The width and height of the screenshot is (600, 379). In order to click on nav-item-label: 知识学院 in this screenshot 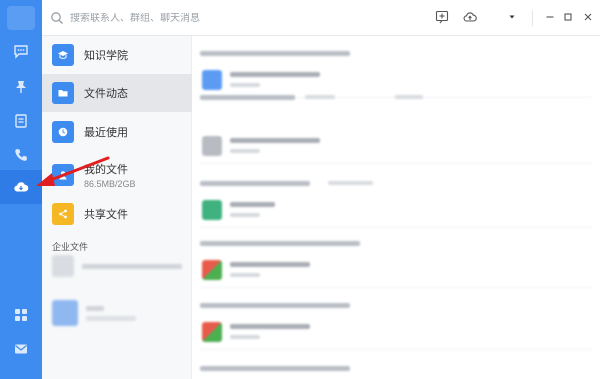, I will do `click(106, 56)`.